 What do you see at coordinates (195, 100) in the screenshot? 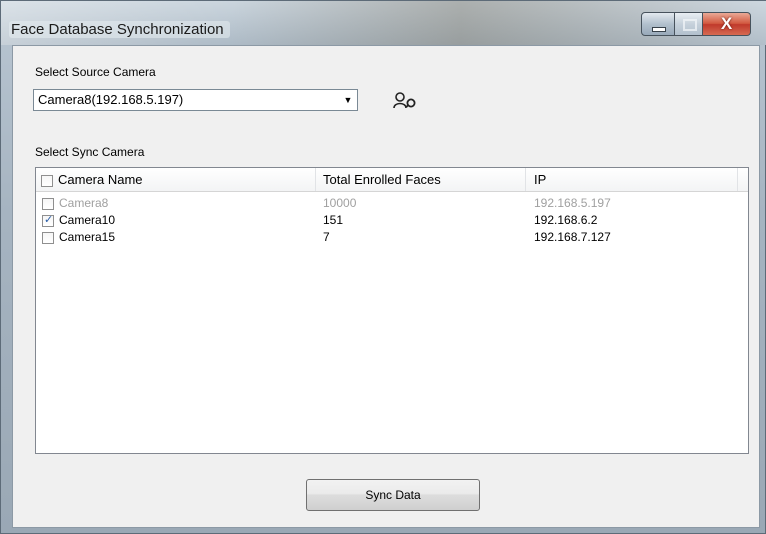
I see `source-camera-select: Camera8(192.168.5.197) ▼` at bounding box center [195, 100].